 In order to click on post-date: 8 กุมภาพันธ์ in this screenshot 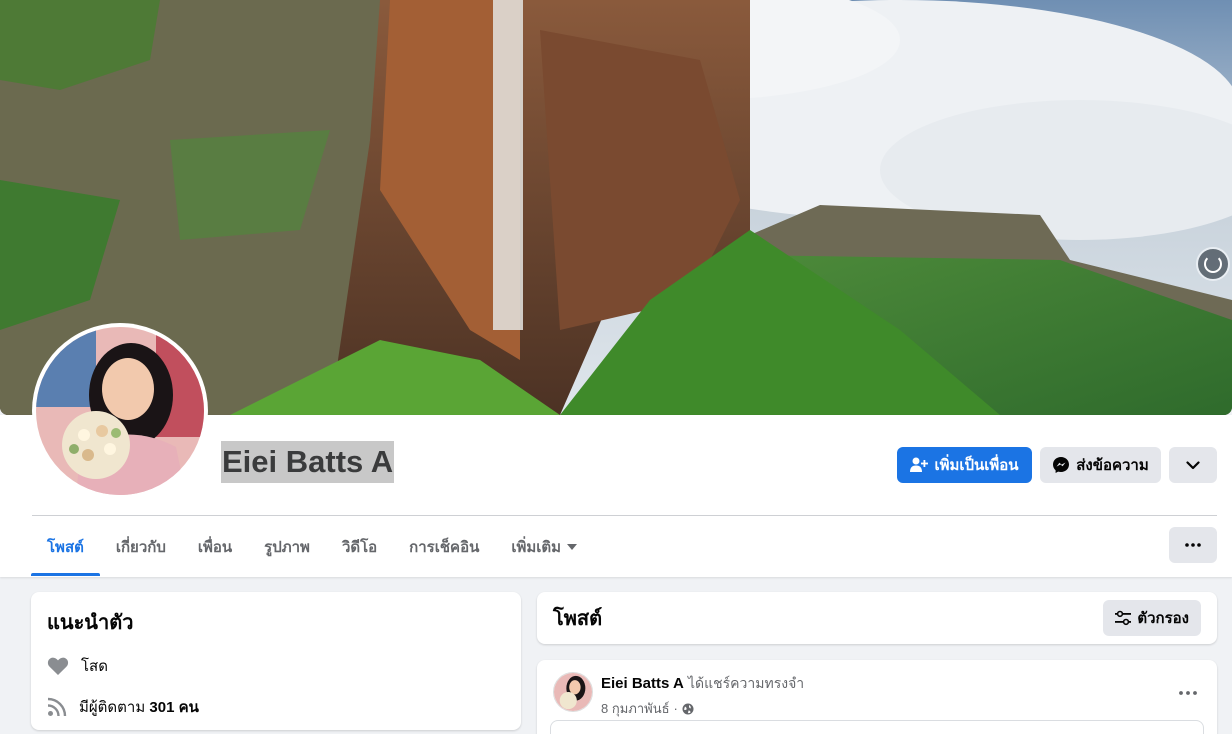, I will do `click(635, 708)`.